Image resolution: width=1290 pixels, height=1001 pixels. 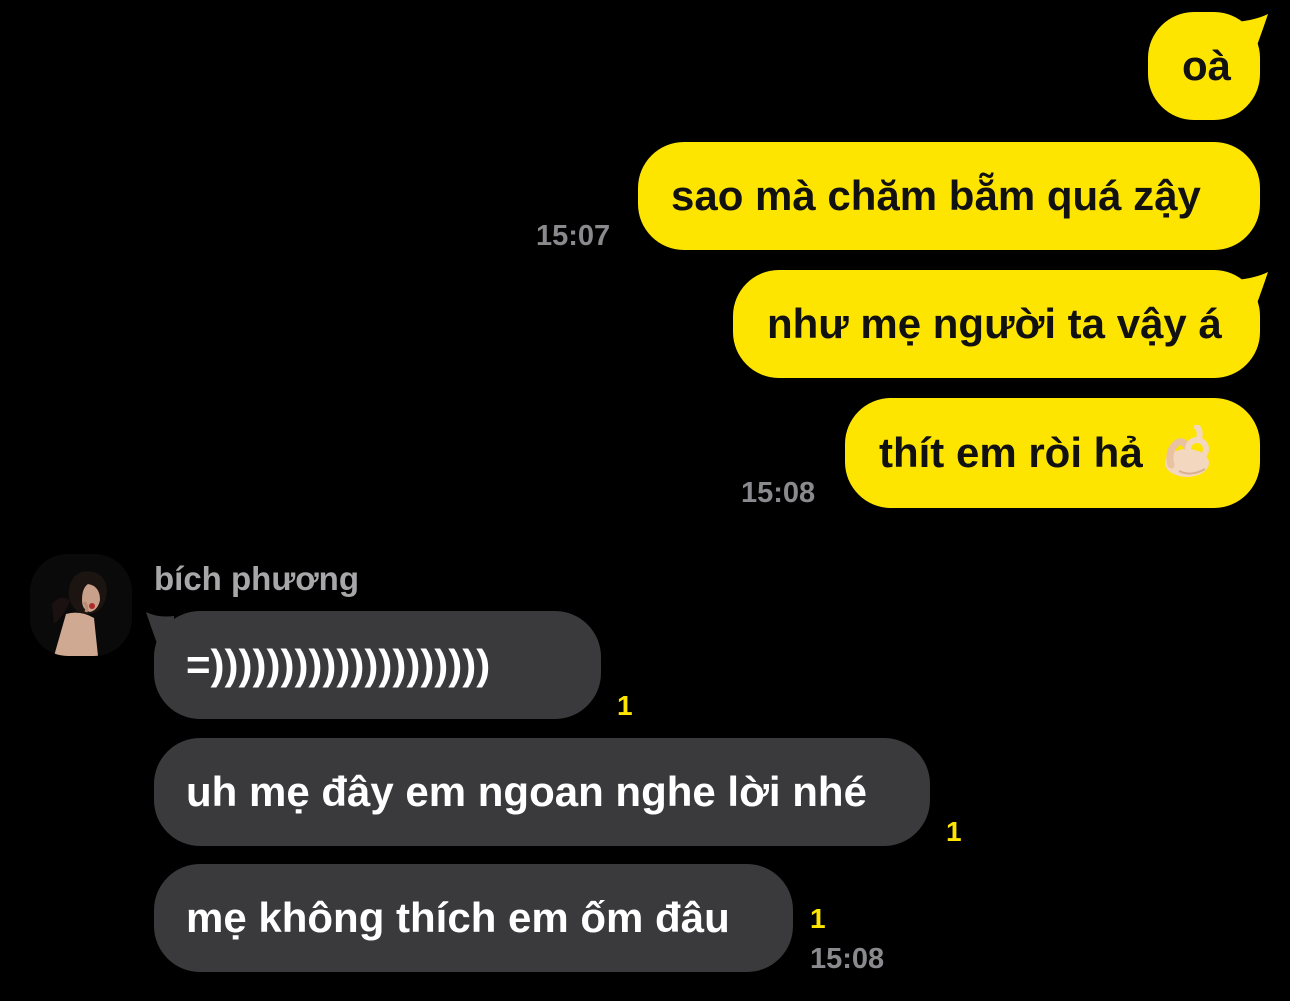 I want to click on message-text: mẹ không thích em ốm đâu, so click(x=458, y=917).